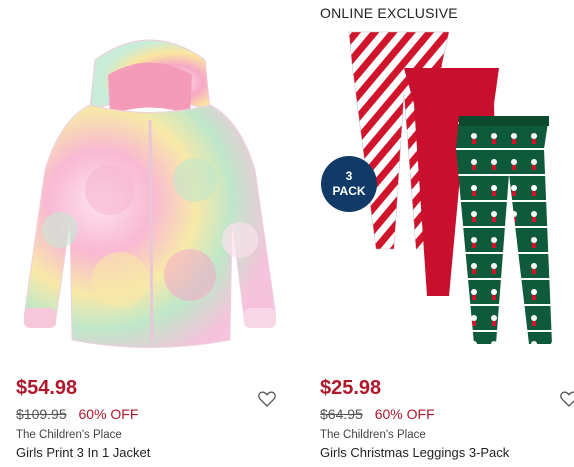 This screenshot has height=467, width=574. Describe the element at coordinates (41, 414) in the screenshot. I see `original-price: $109.95` at that location.